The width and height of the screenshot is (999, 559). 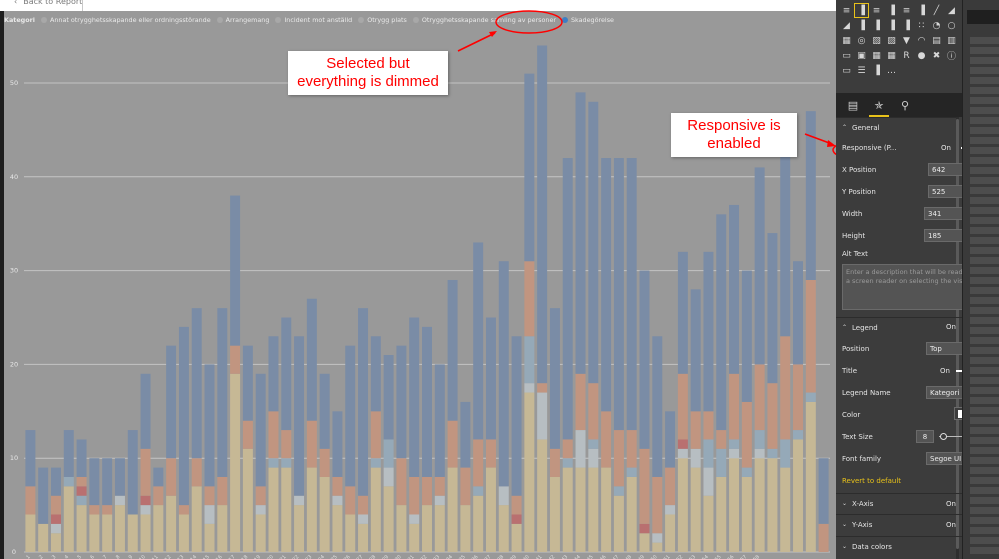 What do you see at coordinates (861, 55) in the screenshot?
I see `slicer-icon: ▣` at bounding box center [861, 55].